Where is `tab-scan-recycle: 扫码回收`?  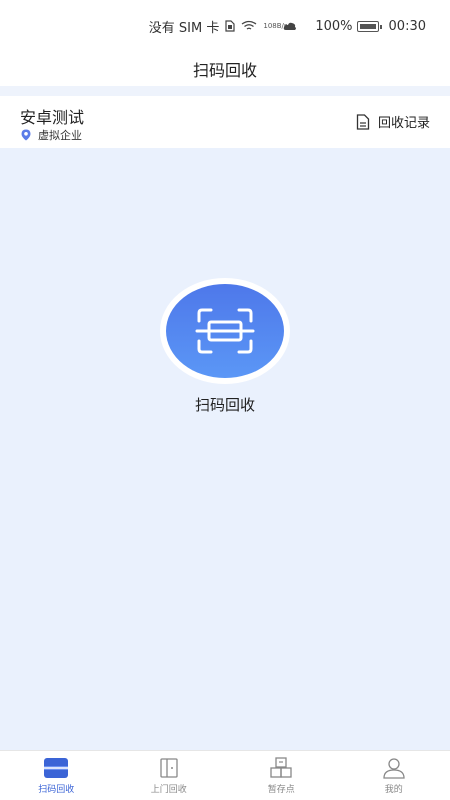 tab-scan-recycle: 扫码回收 is located at coordinates (56, 775).